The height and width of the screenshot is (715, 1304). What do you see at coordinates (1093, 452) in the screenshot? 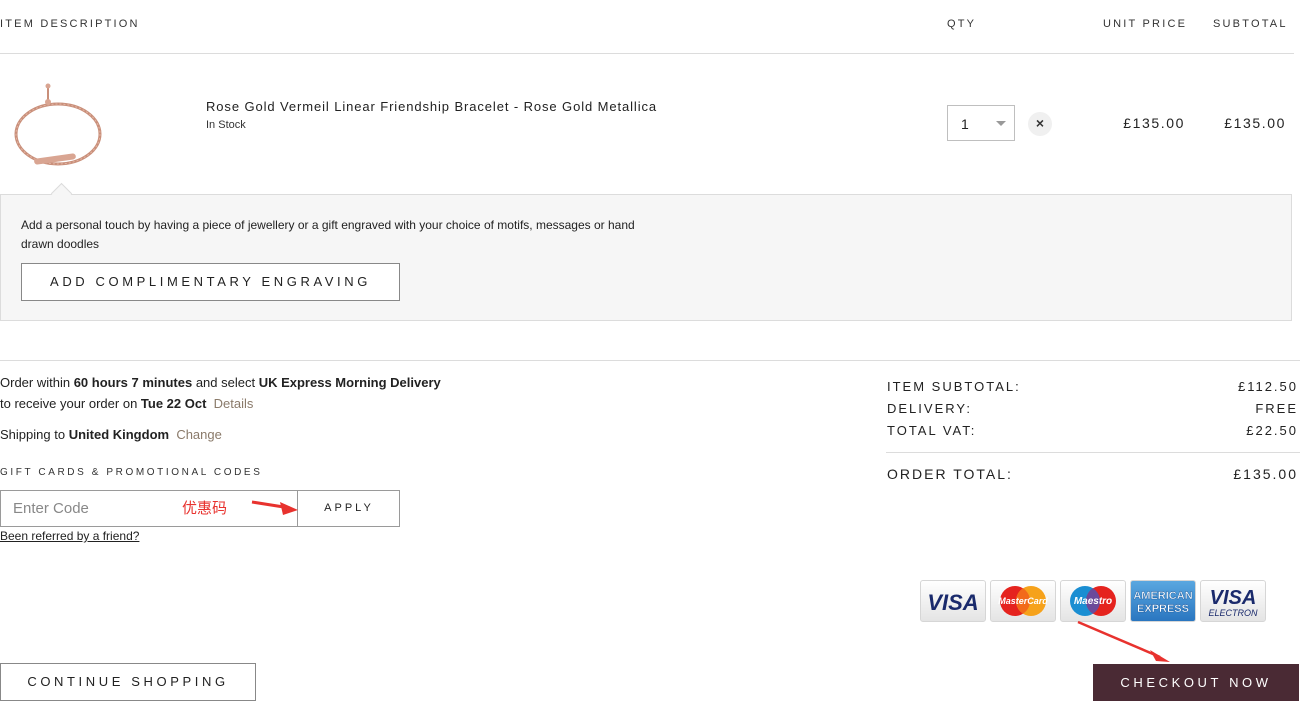
I see `summary-divider` at bounding box center [1093, 452].